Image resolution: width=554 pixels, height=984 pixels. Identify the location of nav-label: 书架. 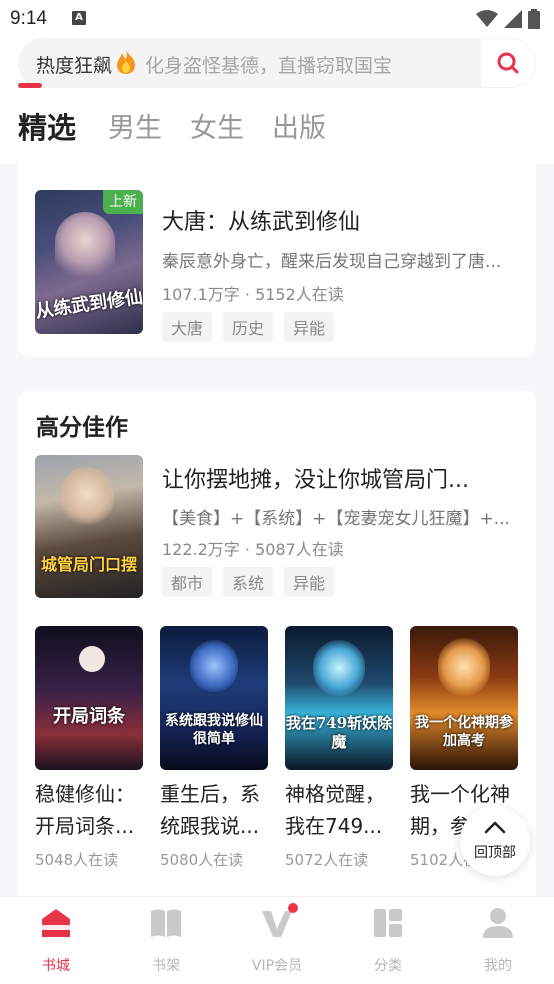
(166, 966).